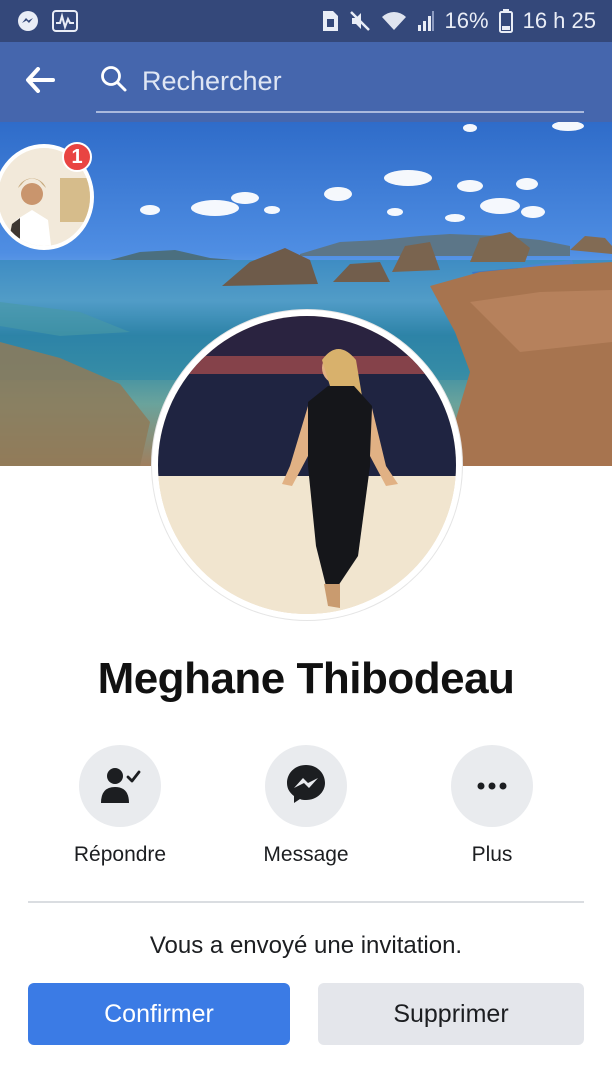 This screenshot has width=612, height=1088. What do you see at coordinates (77, 157) in the screenshot?
I see `notification-badge: 1` at bounding box center [77, 157].